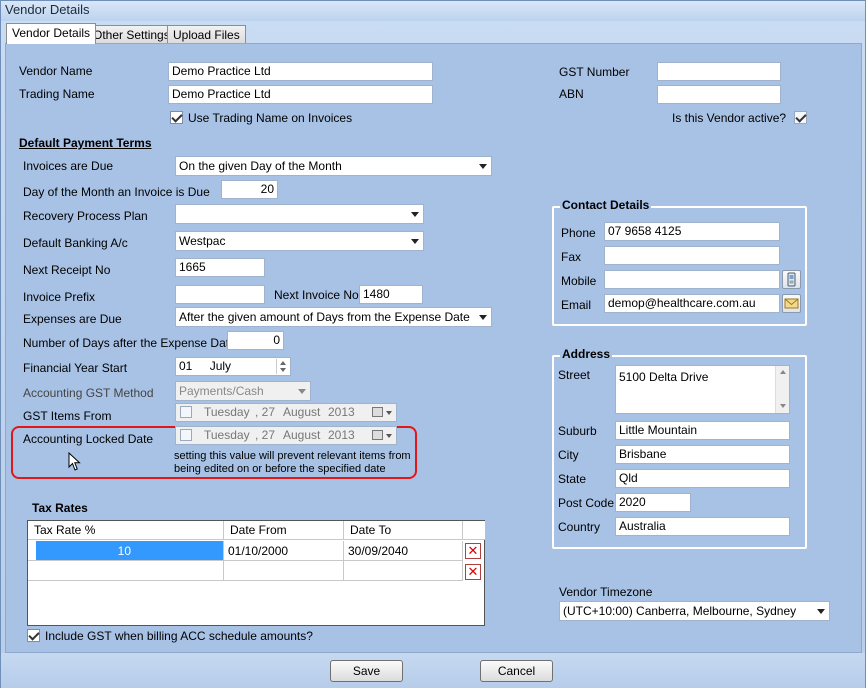 The width and height of the screenshot is (866, 688). What do you see at coordinates (88, 393) in the screenshot?
I see `gst-method-label: Accounting GST Method` at bounding box center [88, 393].